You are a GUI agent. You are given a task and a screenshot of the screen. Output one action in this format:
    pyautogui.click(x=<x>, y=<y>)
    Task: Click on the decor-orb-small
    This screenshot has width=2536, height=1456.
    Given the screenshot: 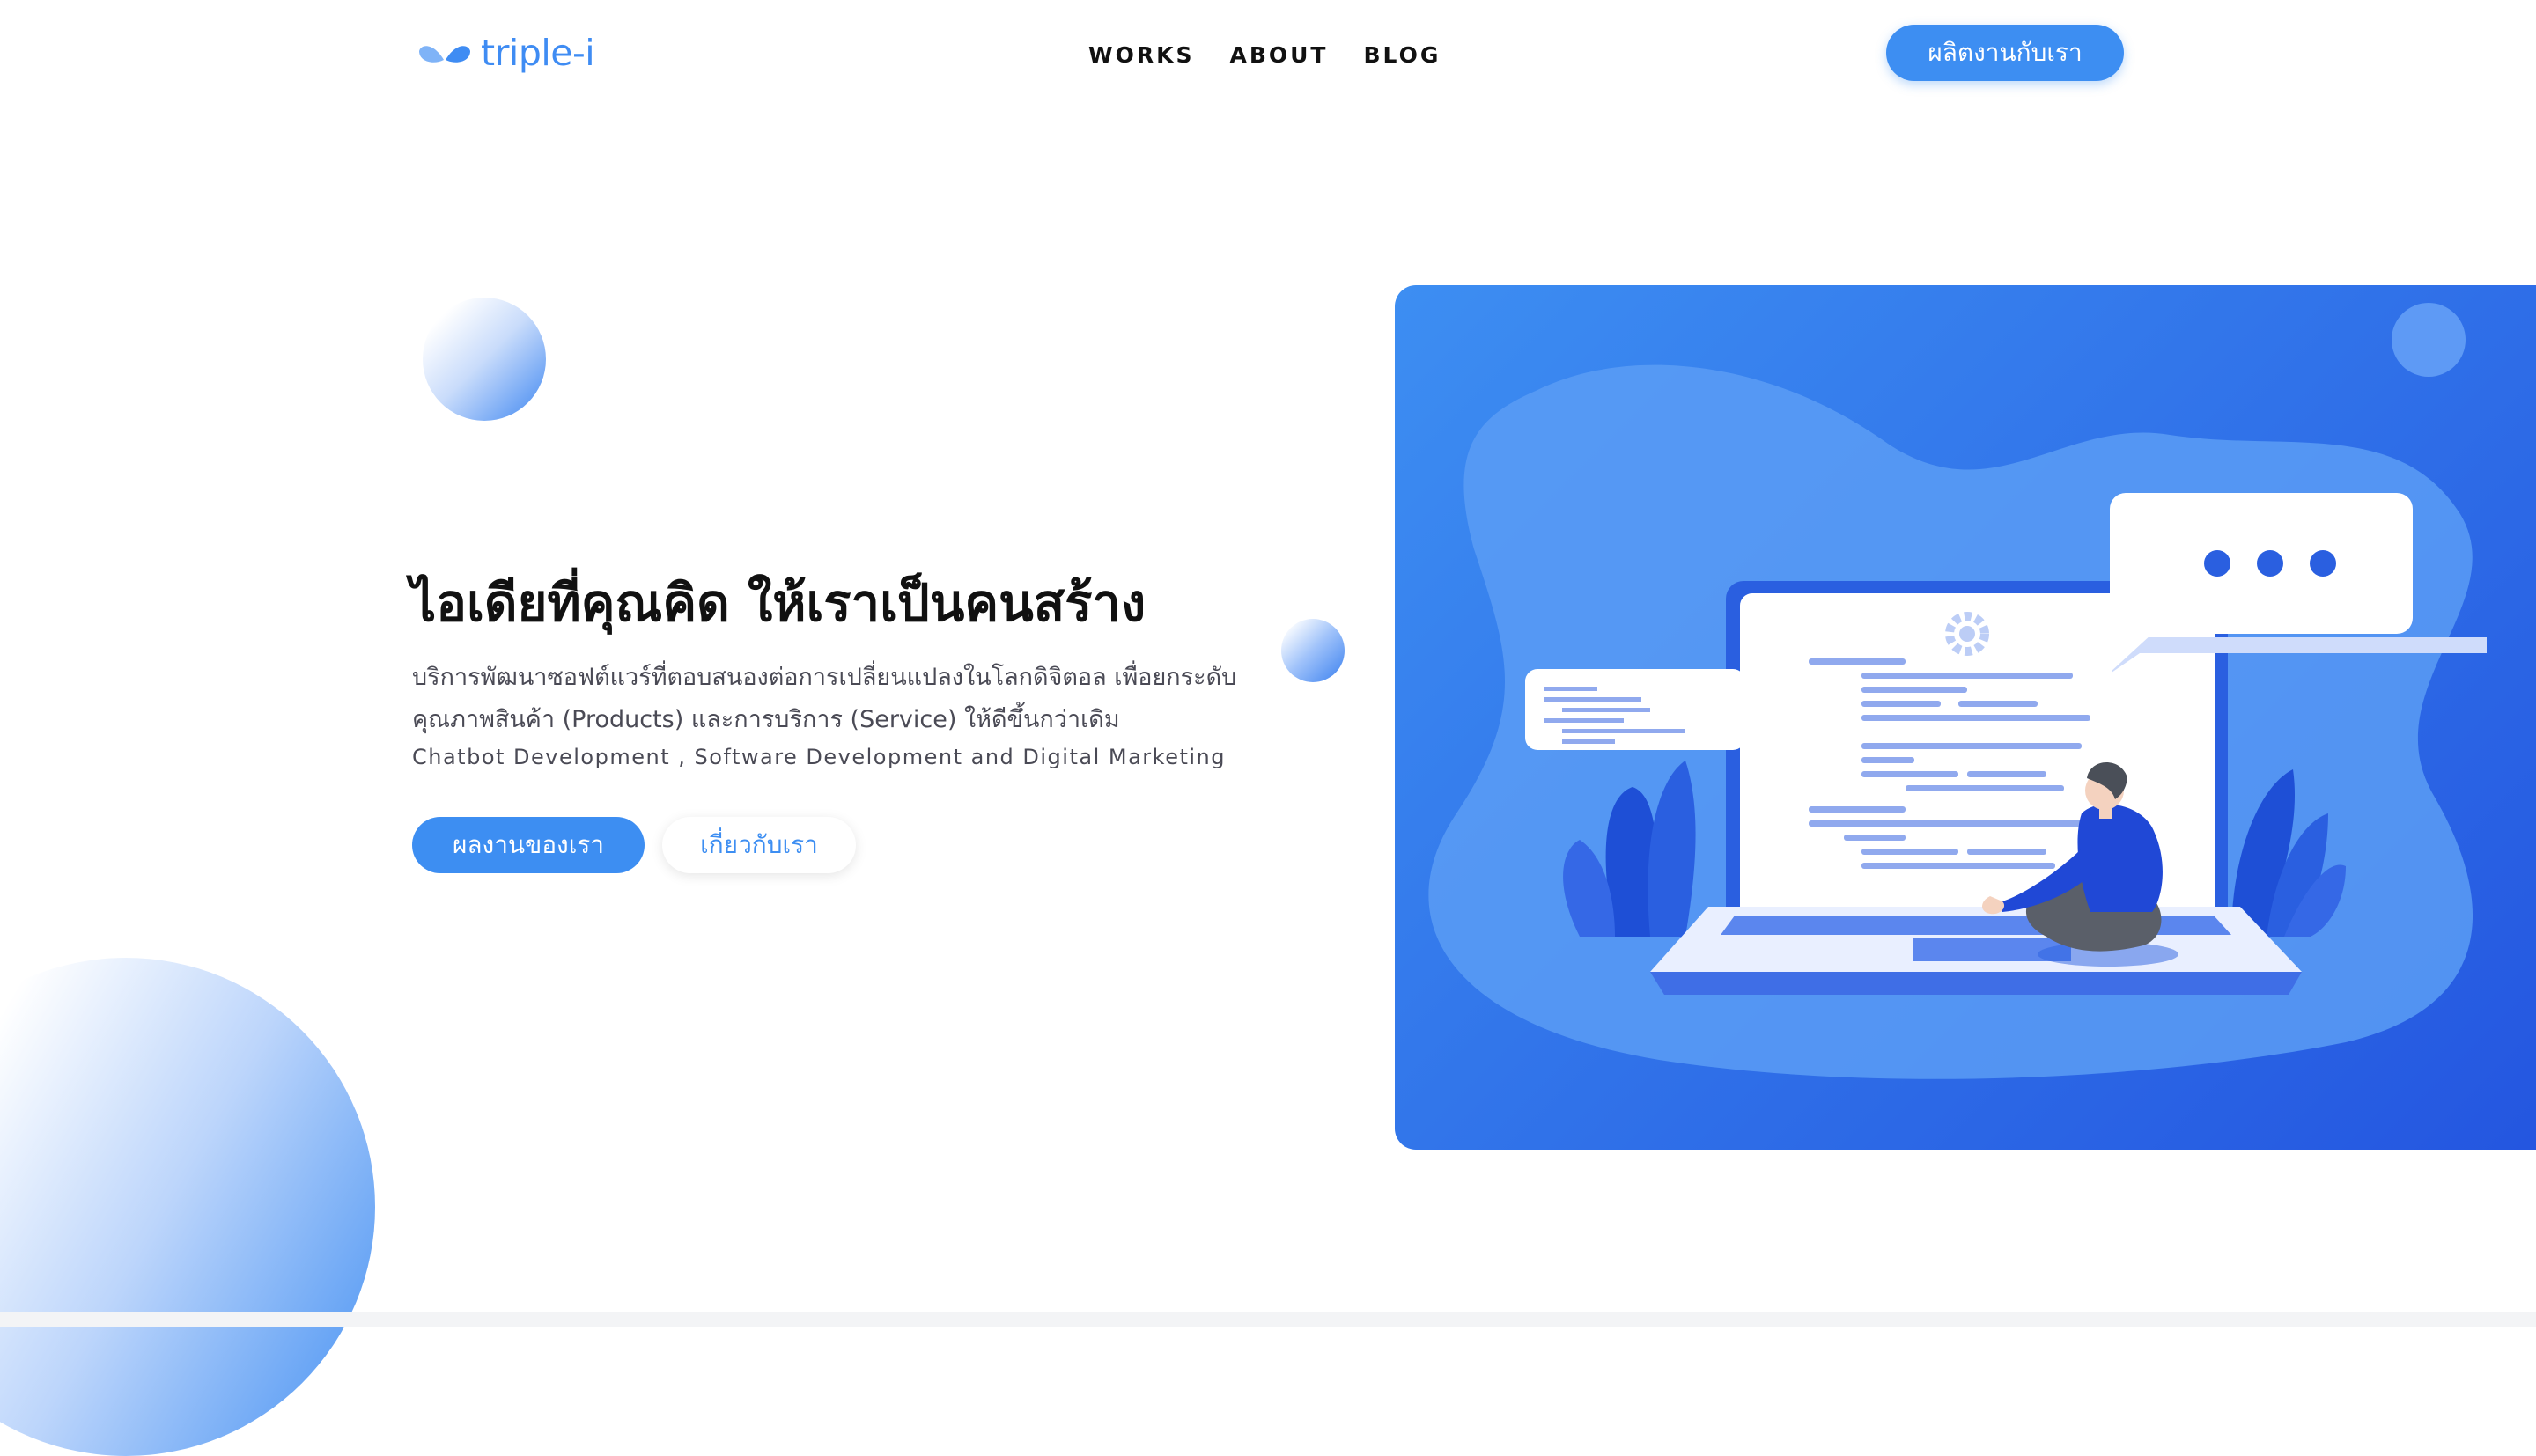 What is the action you would take?
    pyautogui.click(x=1313, y=650)
    